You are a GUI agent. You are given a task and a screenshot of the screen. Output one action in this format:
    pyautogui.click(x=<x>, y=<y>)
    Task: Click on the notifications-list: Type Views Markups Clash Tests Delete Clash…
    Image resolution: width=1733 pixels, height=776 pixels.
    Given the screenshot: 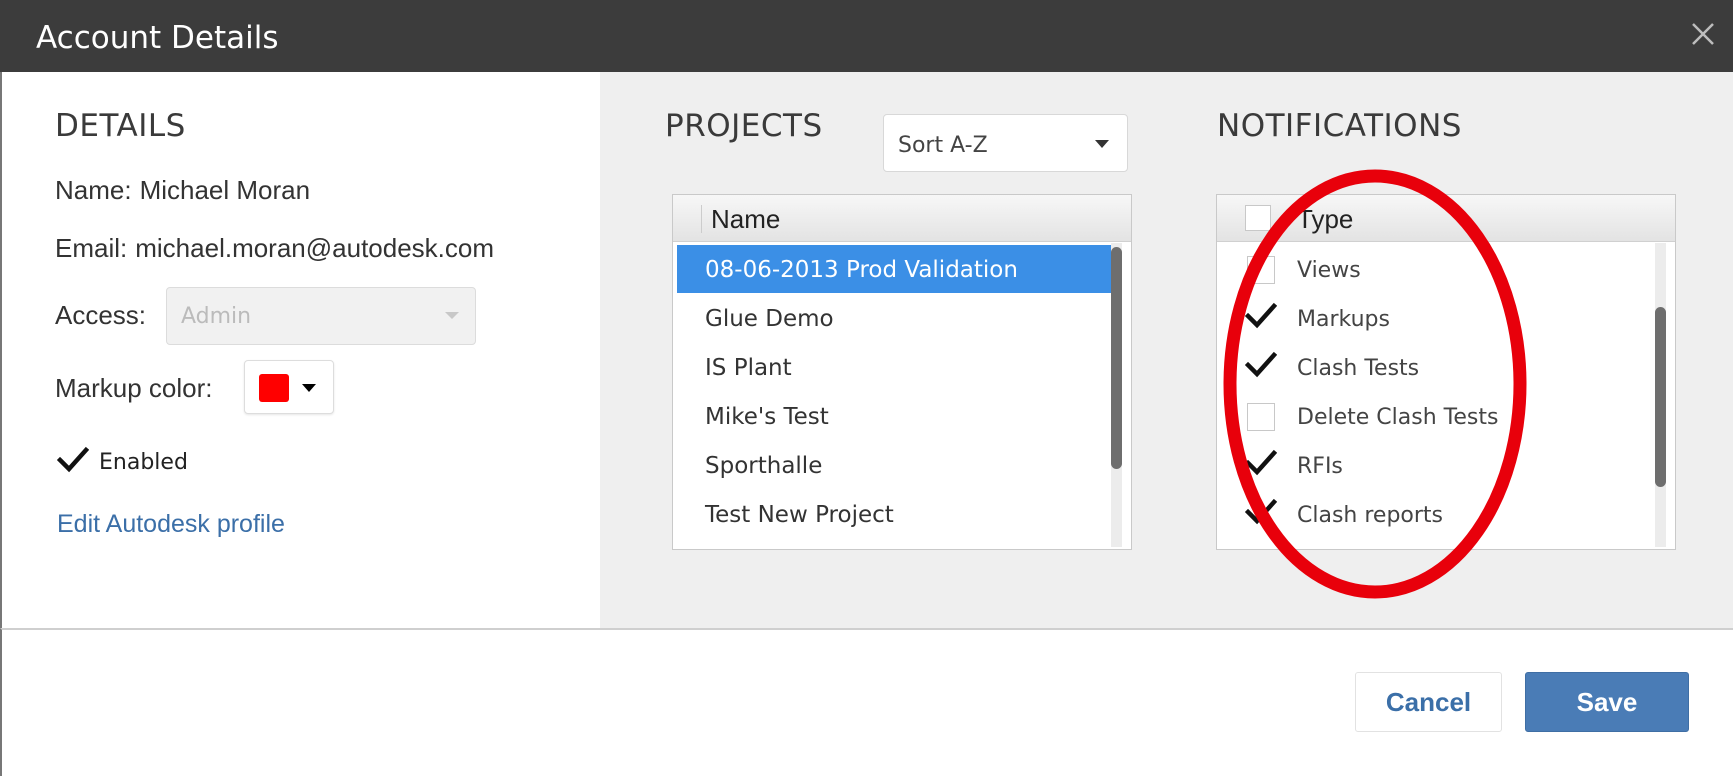 What is the action you would take?
    pyautogui.click(x=1446, y=372)
    